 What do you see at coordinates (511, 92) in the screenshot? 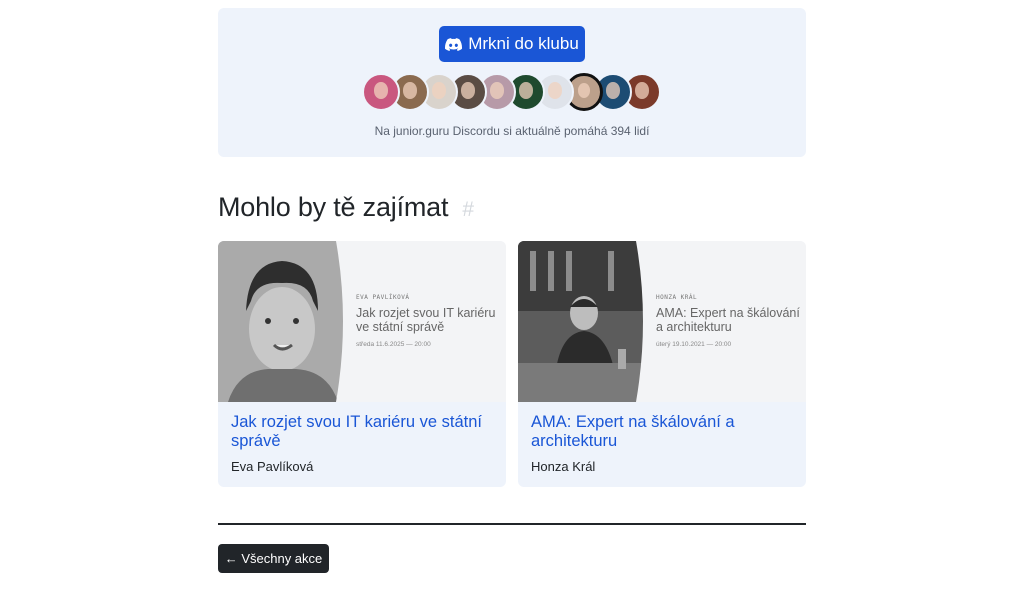
I see `member-avatars` at bounding box center [511, 92].